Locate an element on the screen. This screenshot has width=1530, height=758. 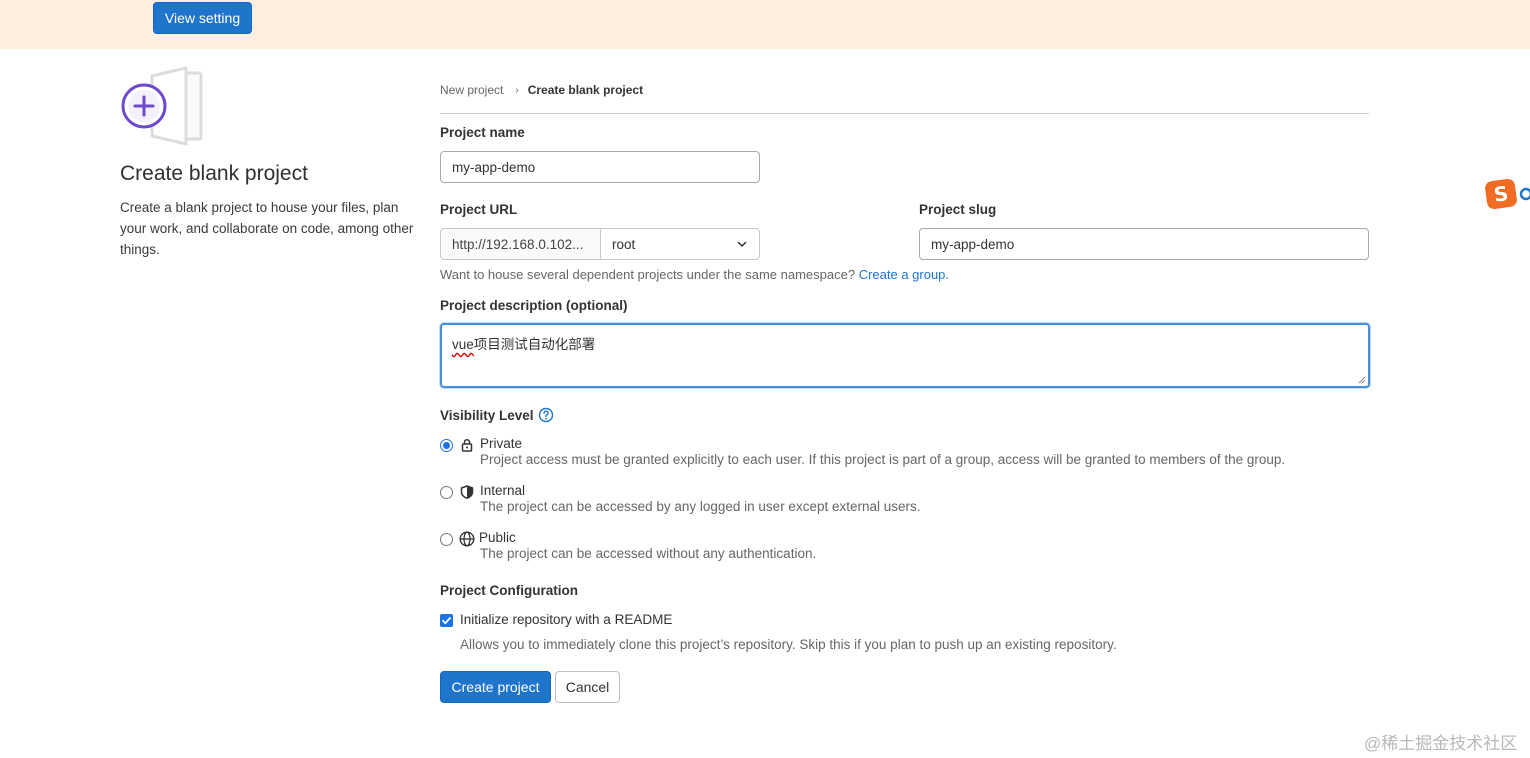
visibility-option-internal: Internal is located at coordinates (482, 491).